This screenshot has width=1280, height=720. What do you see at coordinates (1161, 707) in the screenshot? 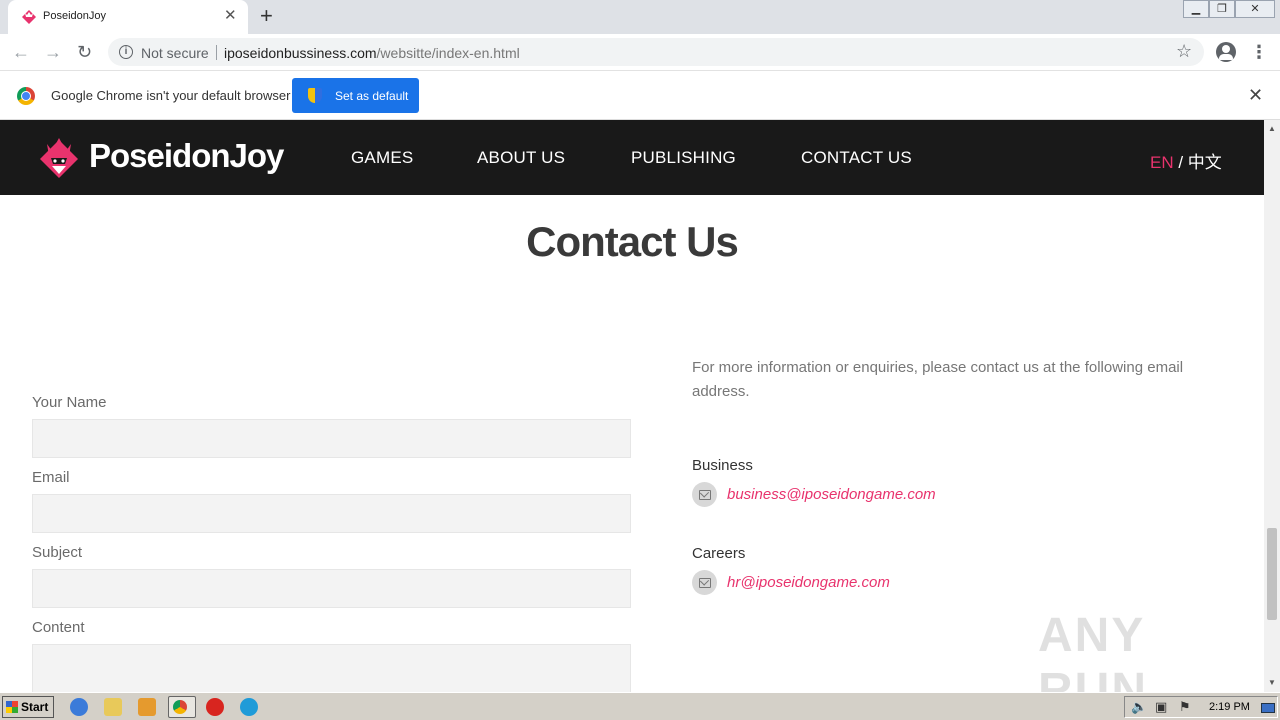
I see `network-icon: ▣` at bounding box center [1161, 707].